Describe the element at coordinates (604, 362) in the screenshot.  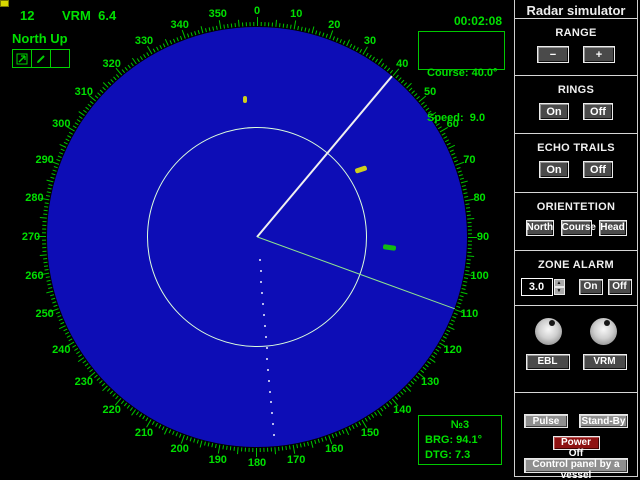
I see `vrm-button: VRM` at that location.